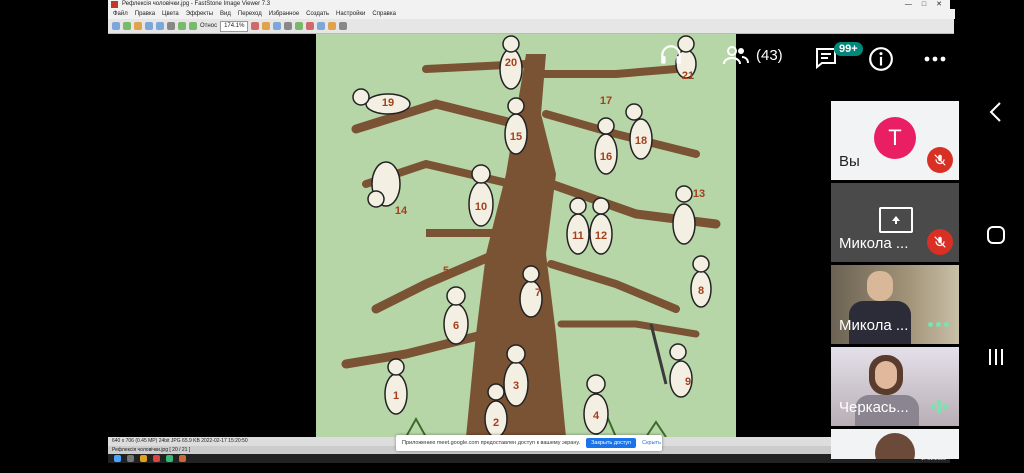 This screenshot has width=1024, height=473. What do you see at coordinates (209, 26) in the screenshot?
I see `zoom-label: Относ` at bounding box center [209, 26].